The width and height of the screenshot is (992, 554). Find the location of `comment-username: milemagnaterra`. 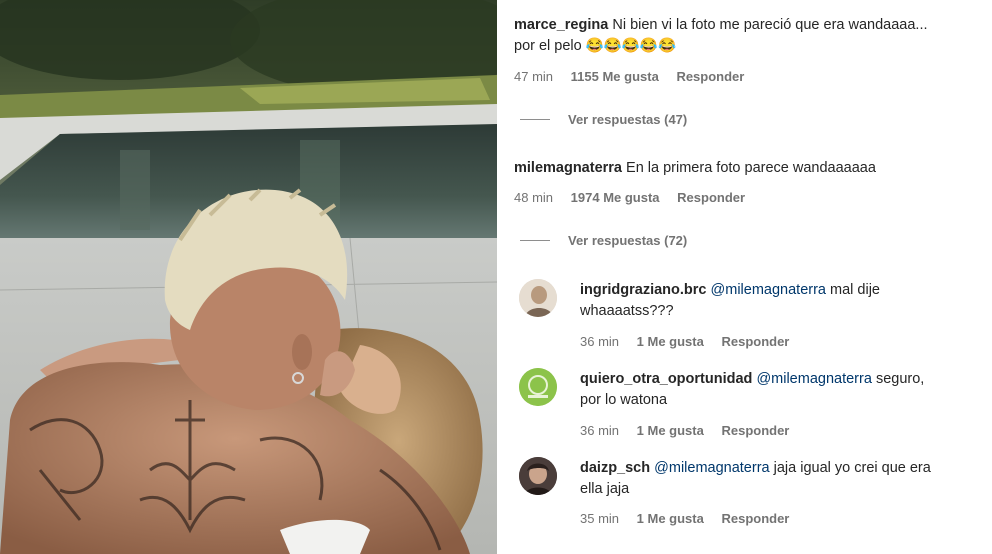

comment-username: milemagnaterra is located at coordinates (568, 168).